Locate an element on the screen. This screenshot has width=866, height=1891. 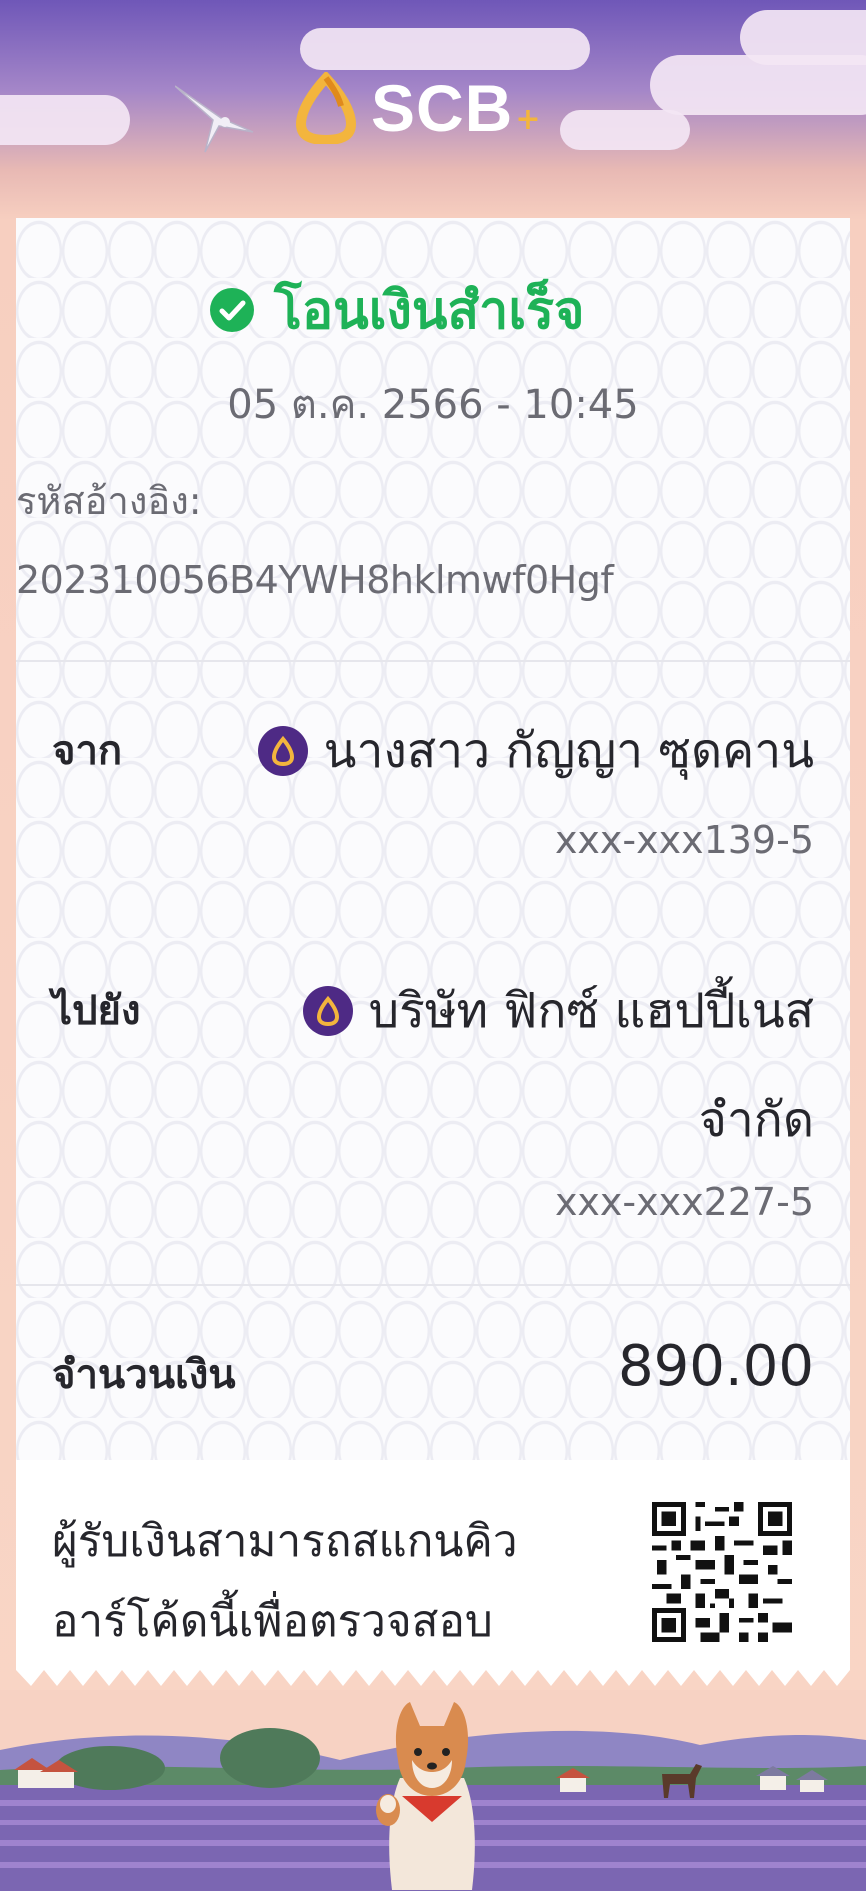
zigzag-edge is located at coordinates (433, 1674).